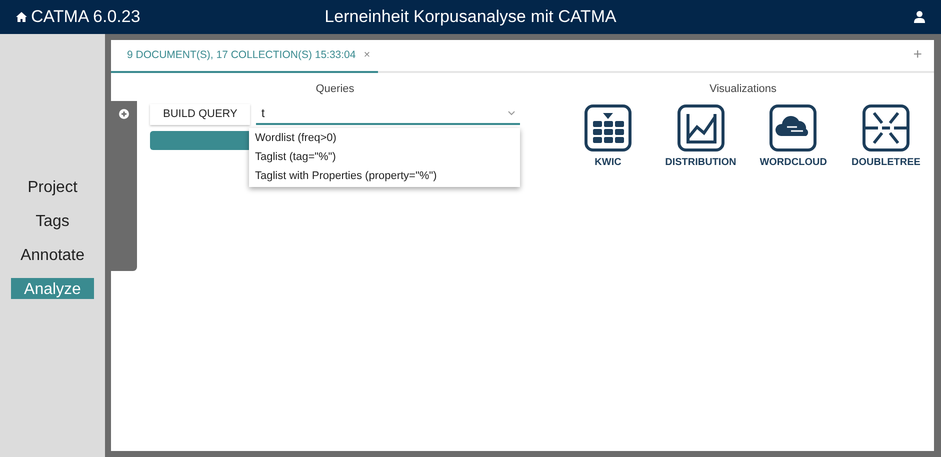 Image resolution: width=941 pixels, height=457 pixels. I want to click on branches-icon, so click(886, 128).